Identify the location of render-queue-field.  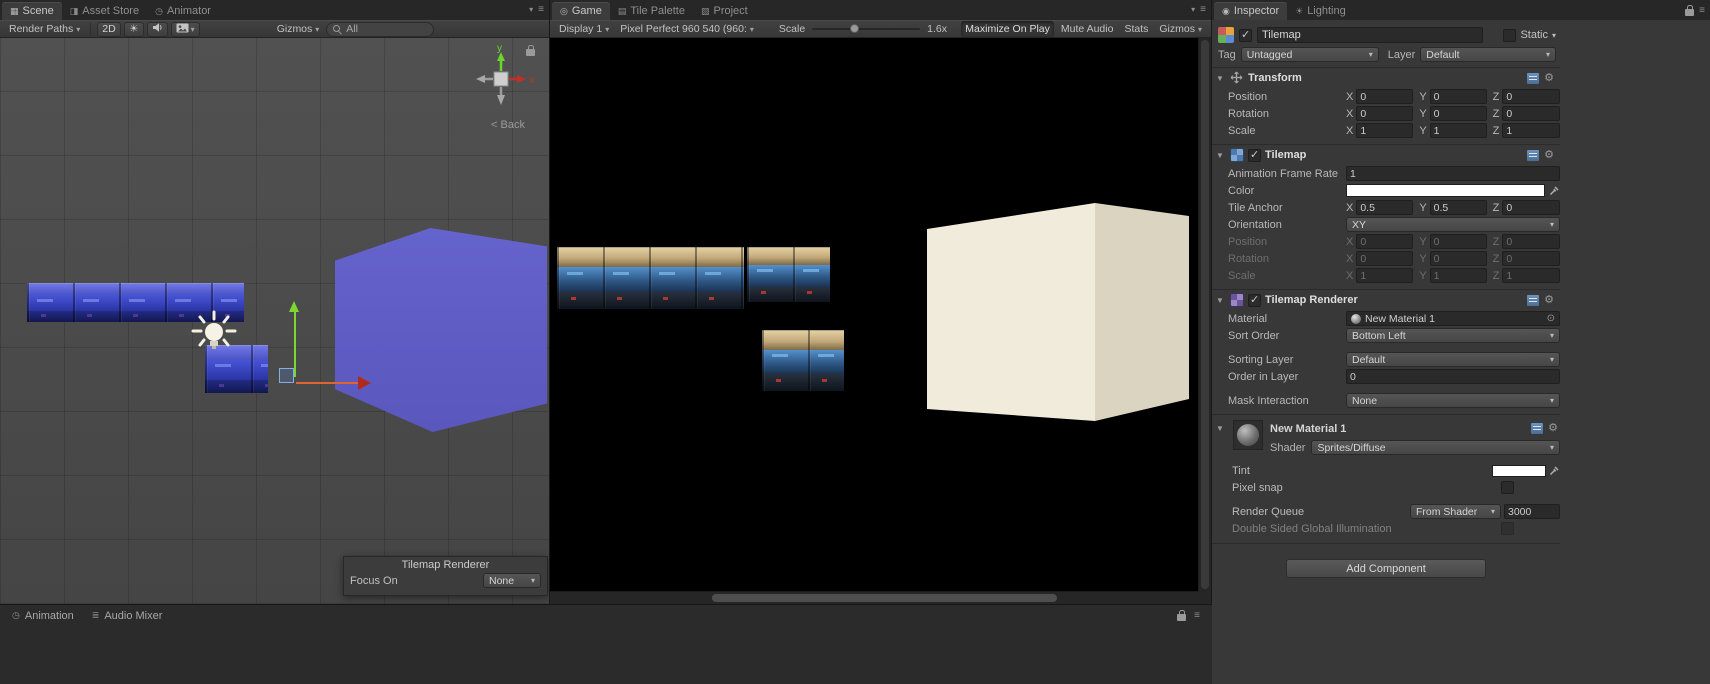
(1532, 511).